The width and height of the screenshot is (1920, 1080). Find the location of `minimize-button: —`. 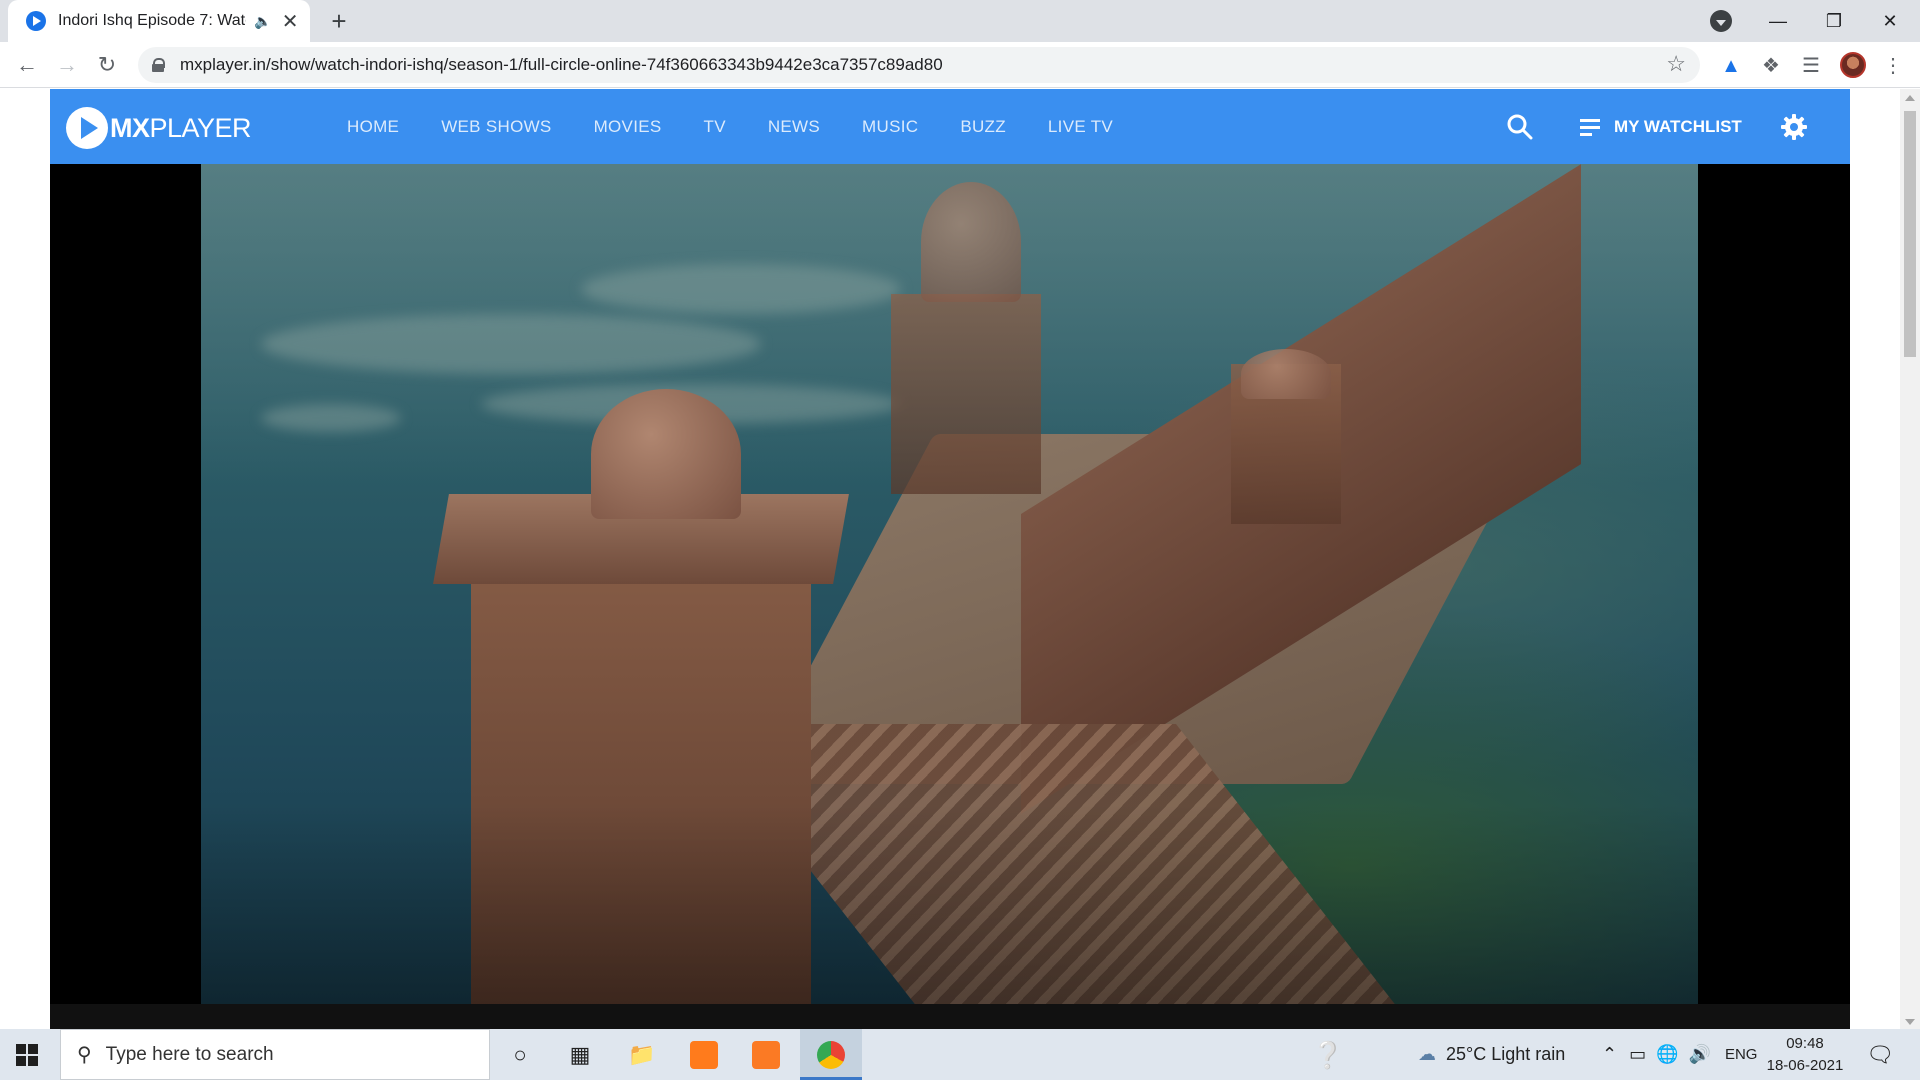

minimize-button: — is located at coordinates (1778, 21).